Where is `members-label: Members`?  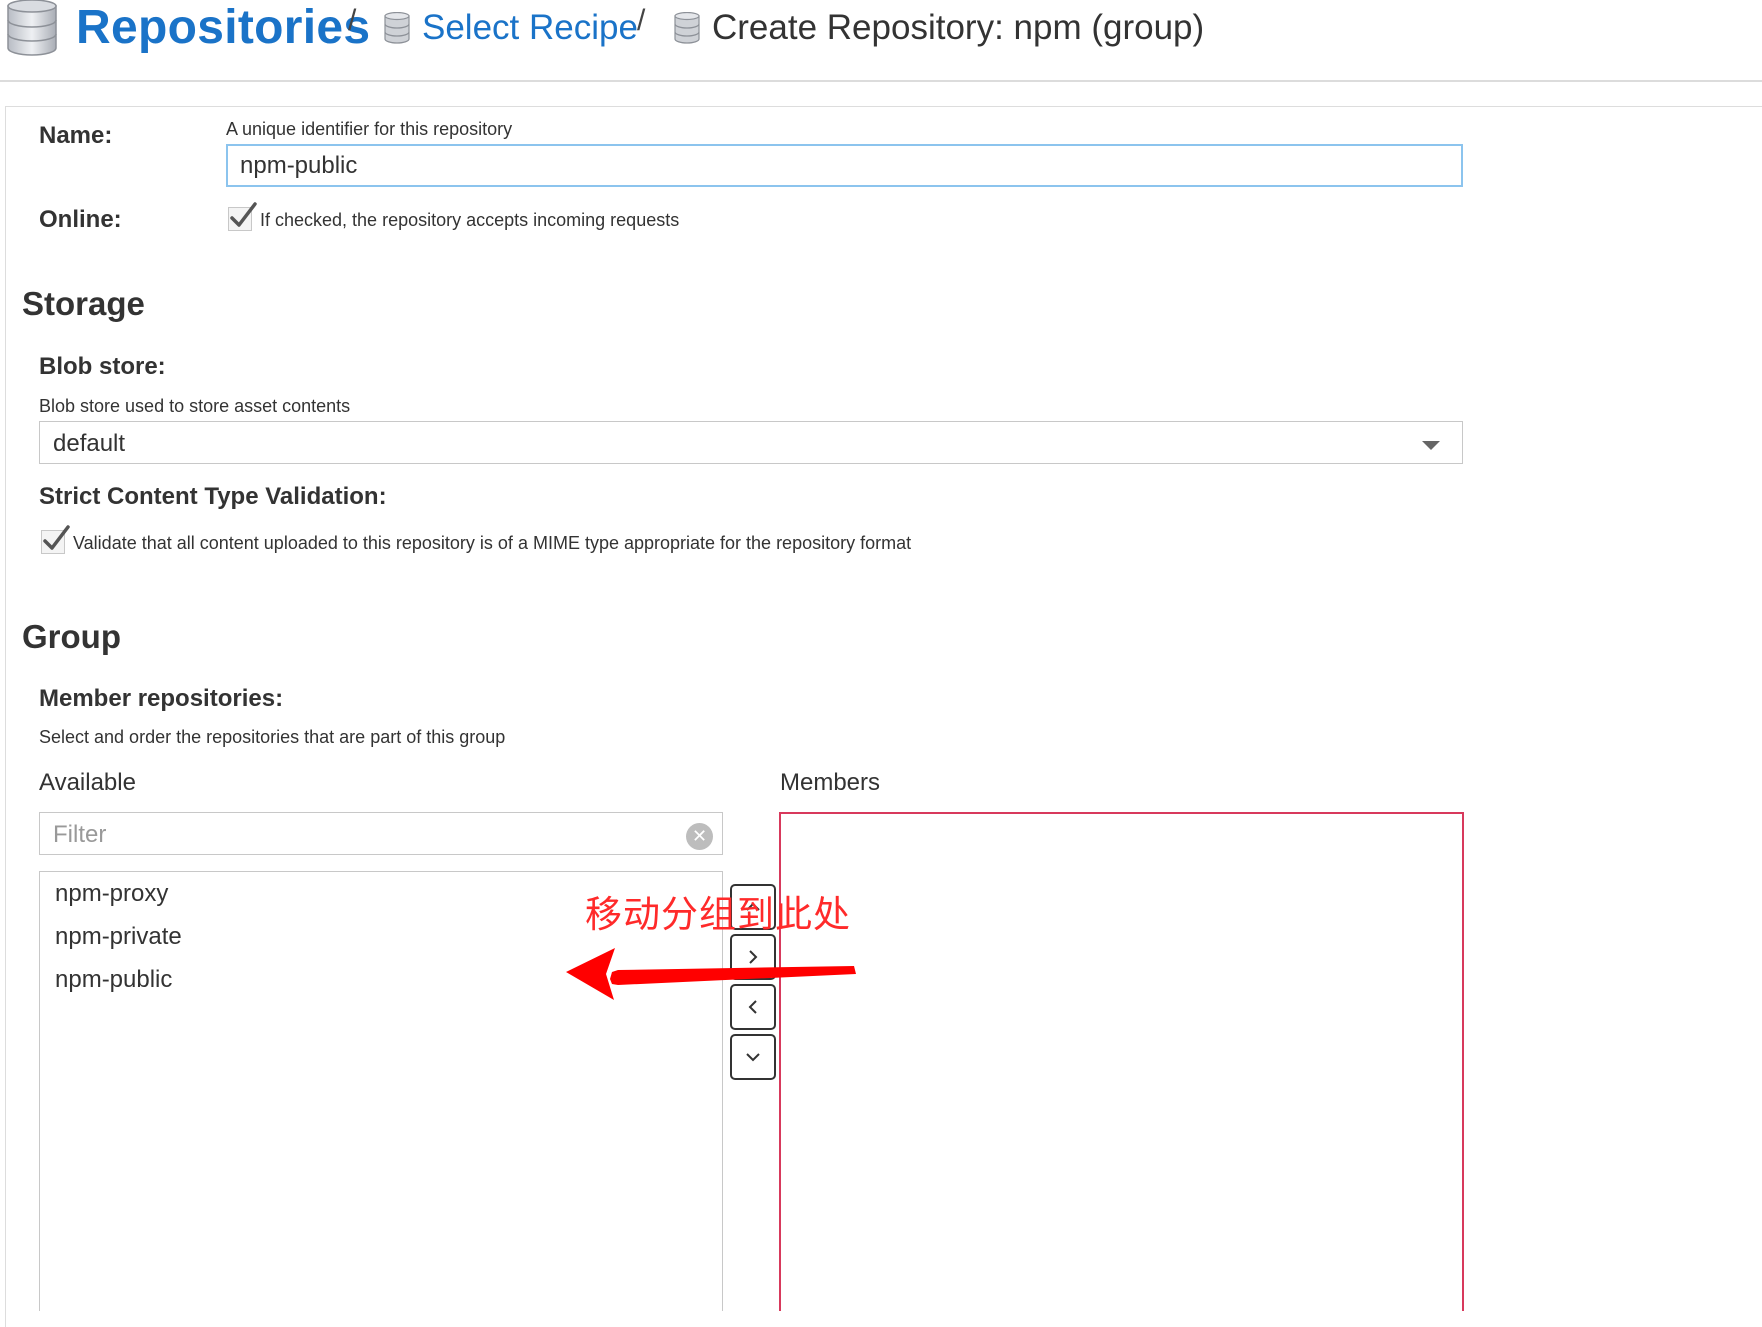
members-label: Members is located at coordinates (830, 782).